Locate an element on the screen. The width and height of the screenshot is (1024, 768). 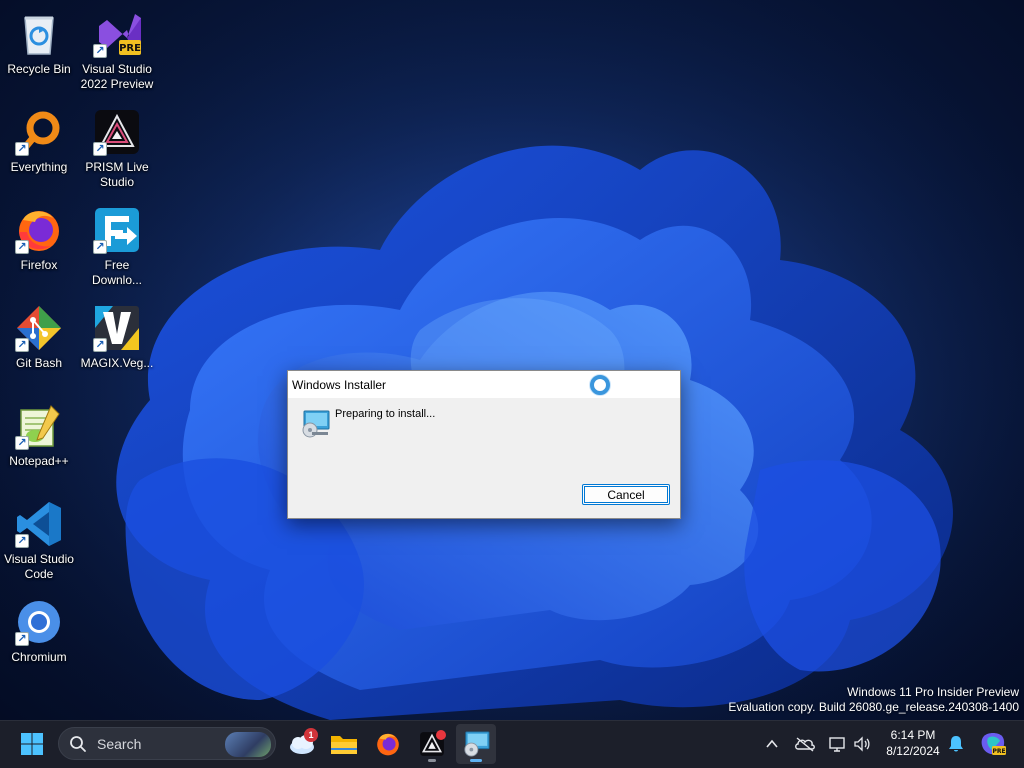
taskbar-weather: 1 is located at coordinates (302, 744).